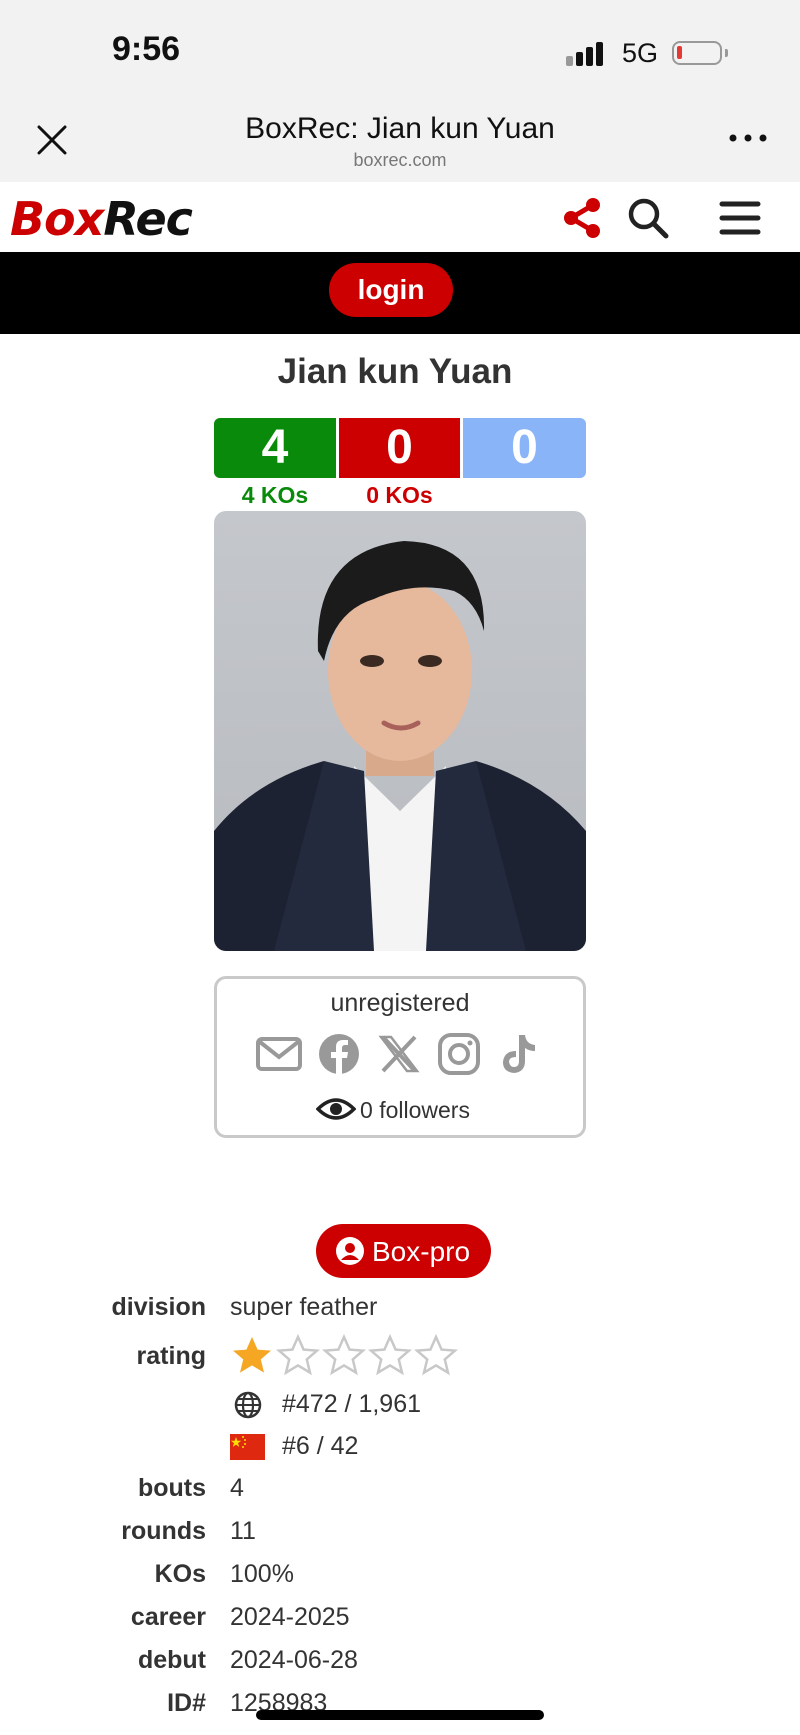  What do you see at coordinates (700, 53) in the screenshot?
I see `battery-icon` at bounding box center [700, 53].